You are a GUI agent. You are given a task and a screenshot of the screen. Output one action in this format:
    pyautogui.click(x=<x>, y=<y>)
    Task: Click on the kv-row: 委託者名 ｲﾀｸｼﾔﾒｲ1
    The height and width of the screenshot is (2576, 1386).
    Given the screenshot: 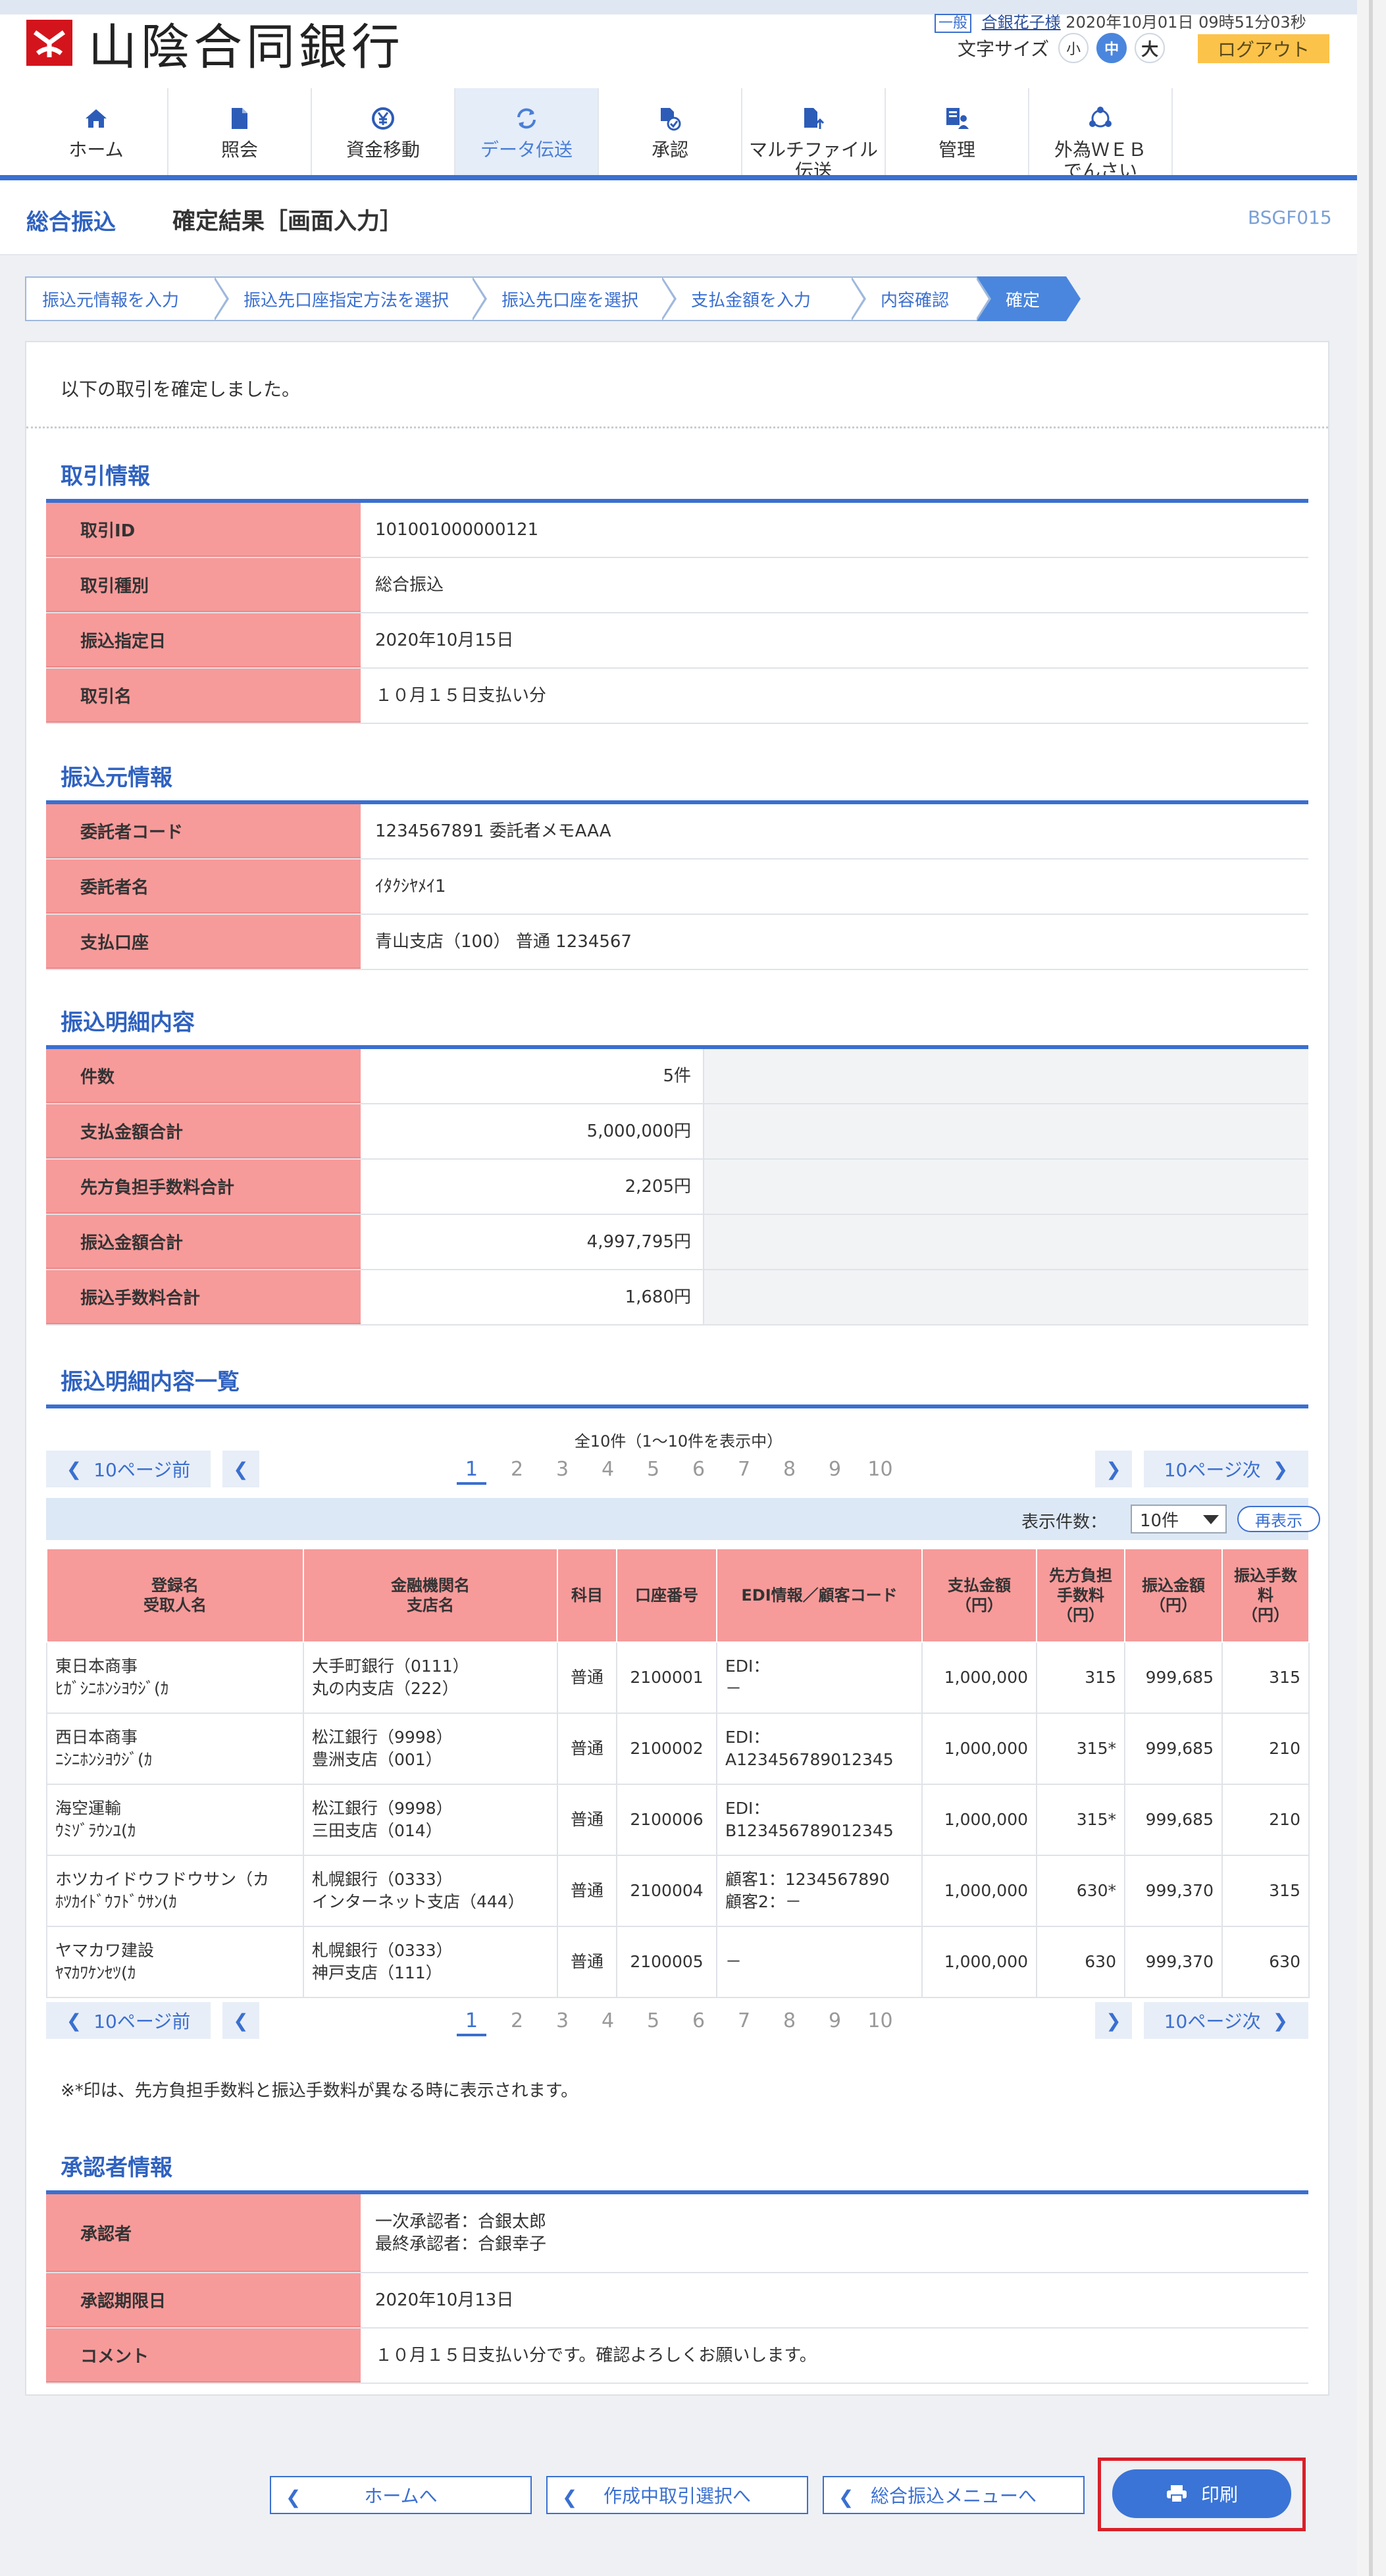 What is the action you would take?
    pyautogui.click(x=677, y=887)
    